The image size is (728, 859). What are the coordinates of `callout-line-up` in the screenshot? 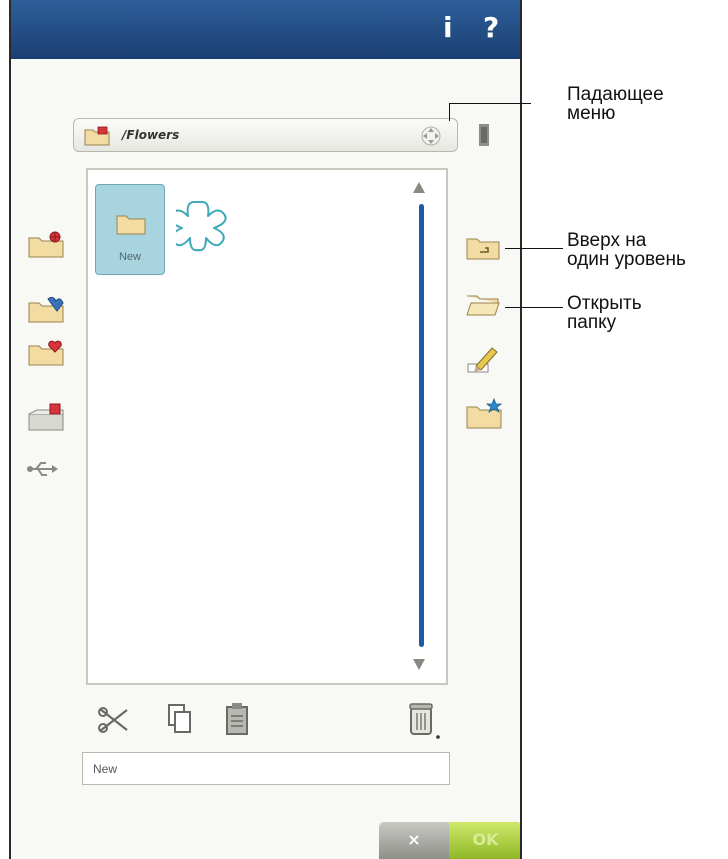 It's located at (534, 248).